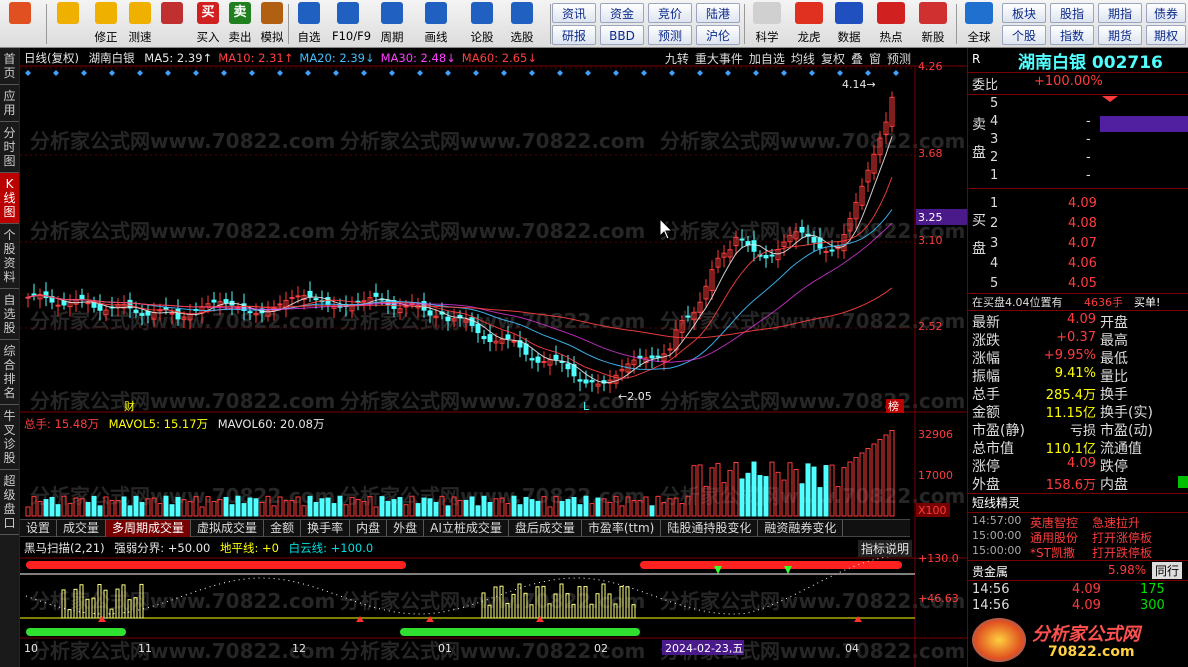 This screenshot has width=1188, height=667. What do you see at coordinates (1120, 13) in the screenshot?
I see `toolbar-far-right-2: 期指` at bounding box center [1120, 13].